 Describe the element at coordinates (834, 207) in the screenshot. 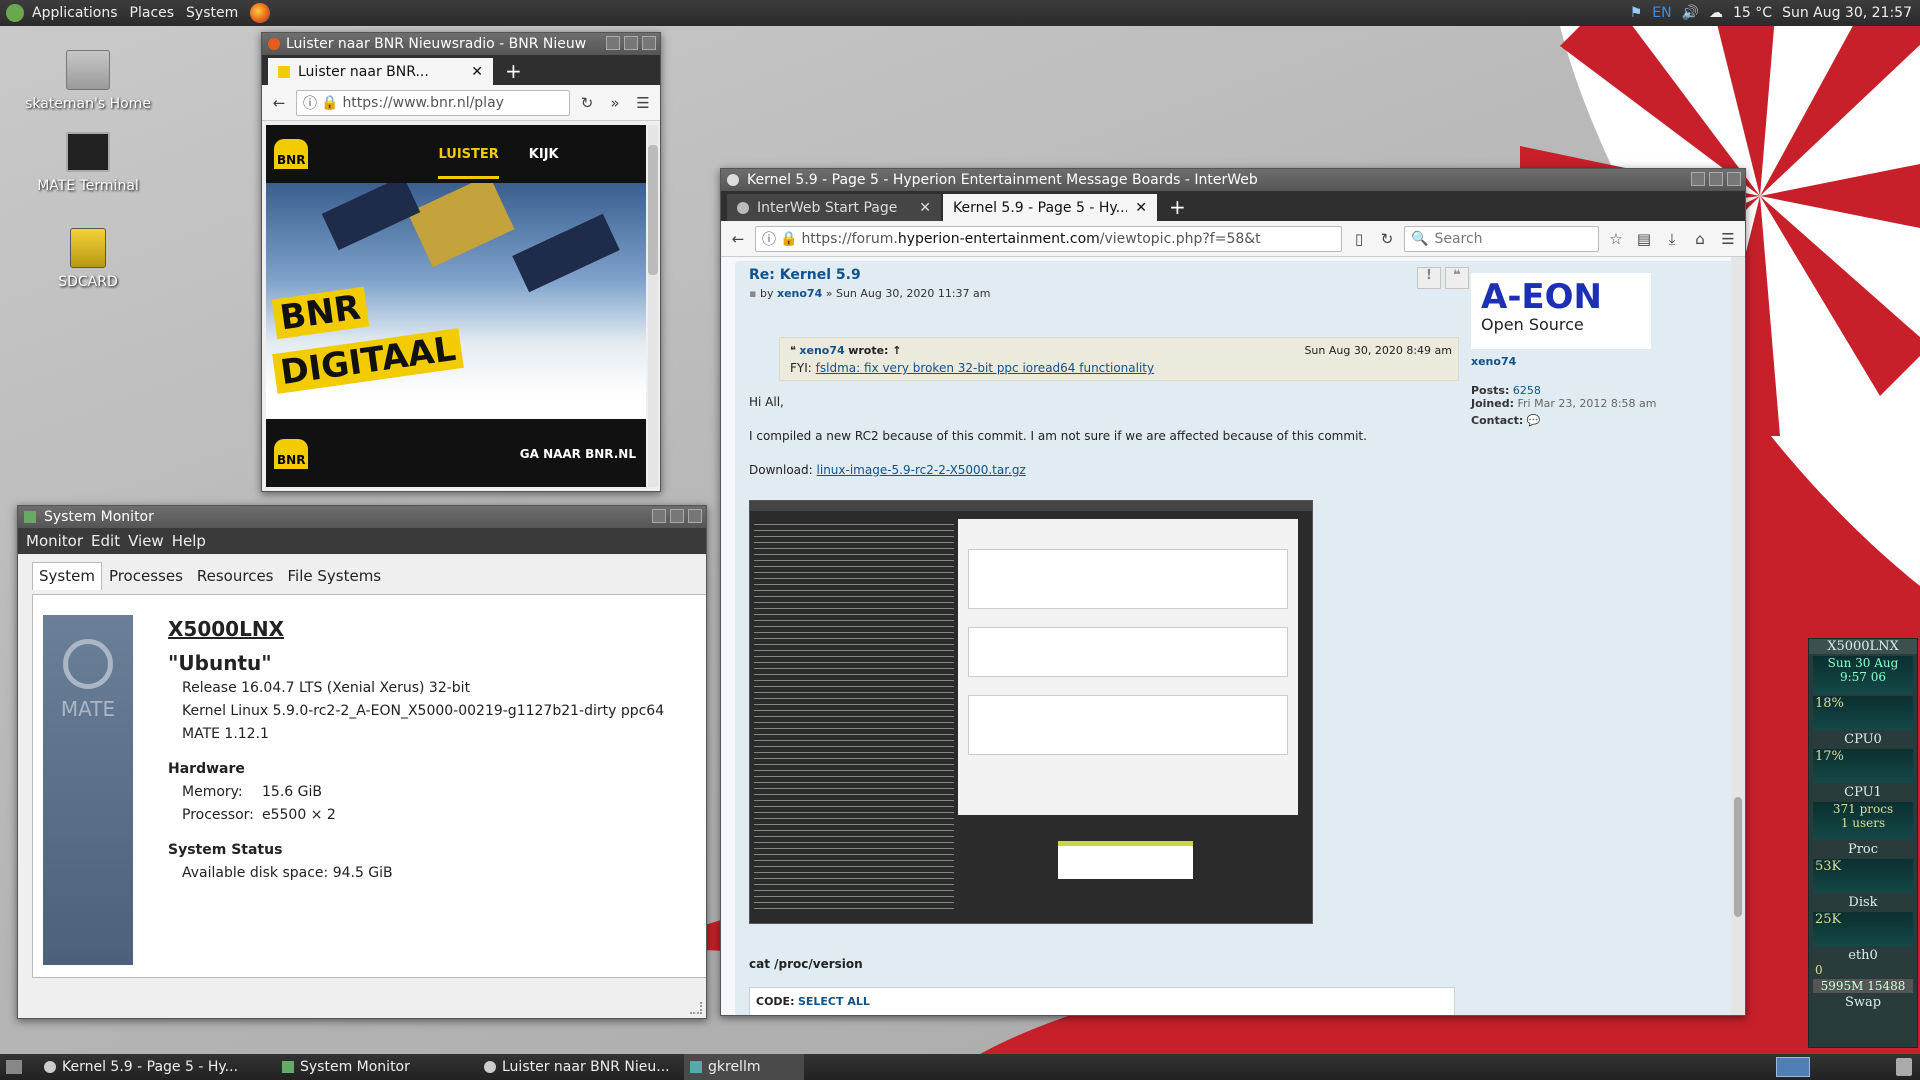

I see `tab-start-page: InterWeb Start Page ✕` at that location.